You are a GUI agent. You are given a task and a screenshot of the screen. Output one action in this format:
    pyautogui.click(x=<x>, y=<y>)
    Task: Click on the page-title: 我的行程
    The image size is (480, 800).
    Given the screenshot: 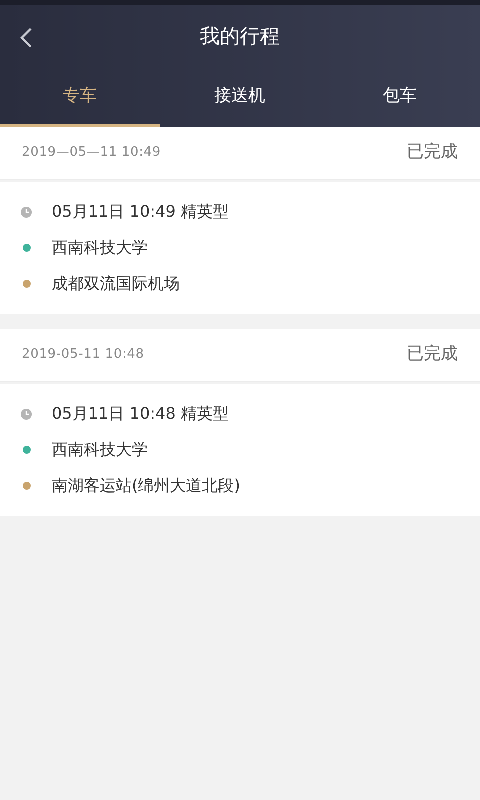 What is the action you would take?
    pyautogui.click(x=240, y=36)
    